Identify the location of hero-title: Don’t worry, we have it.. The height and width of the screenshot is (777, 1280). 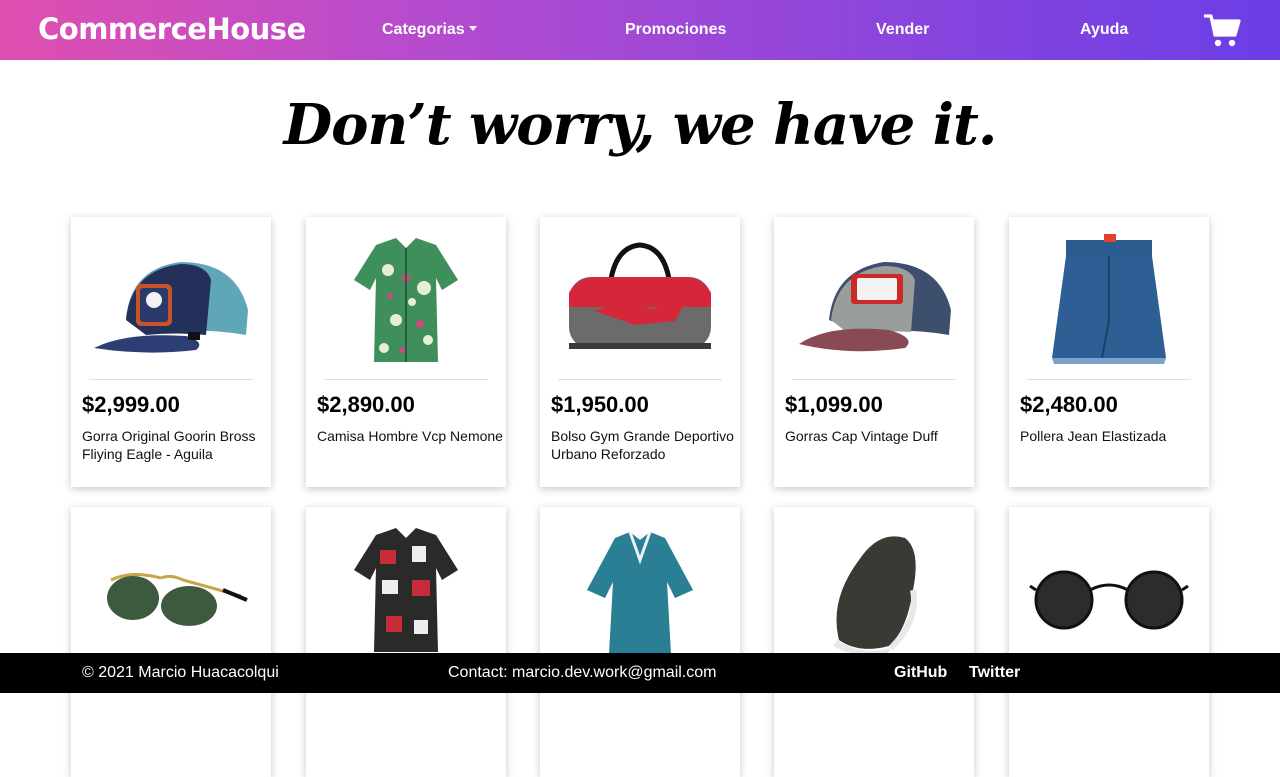
(640, 125).